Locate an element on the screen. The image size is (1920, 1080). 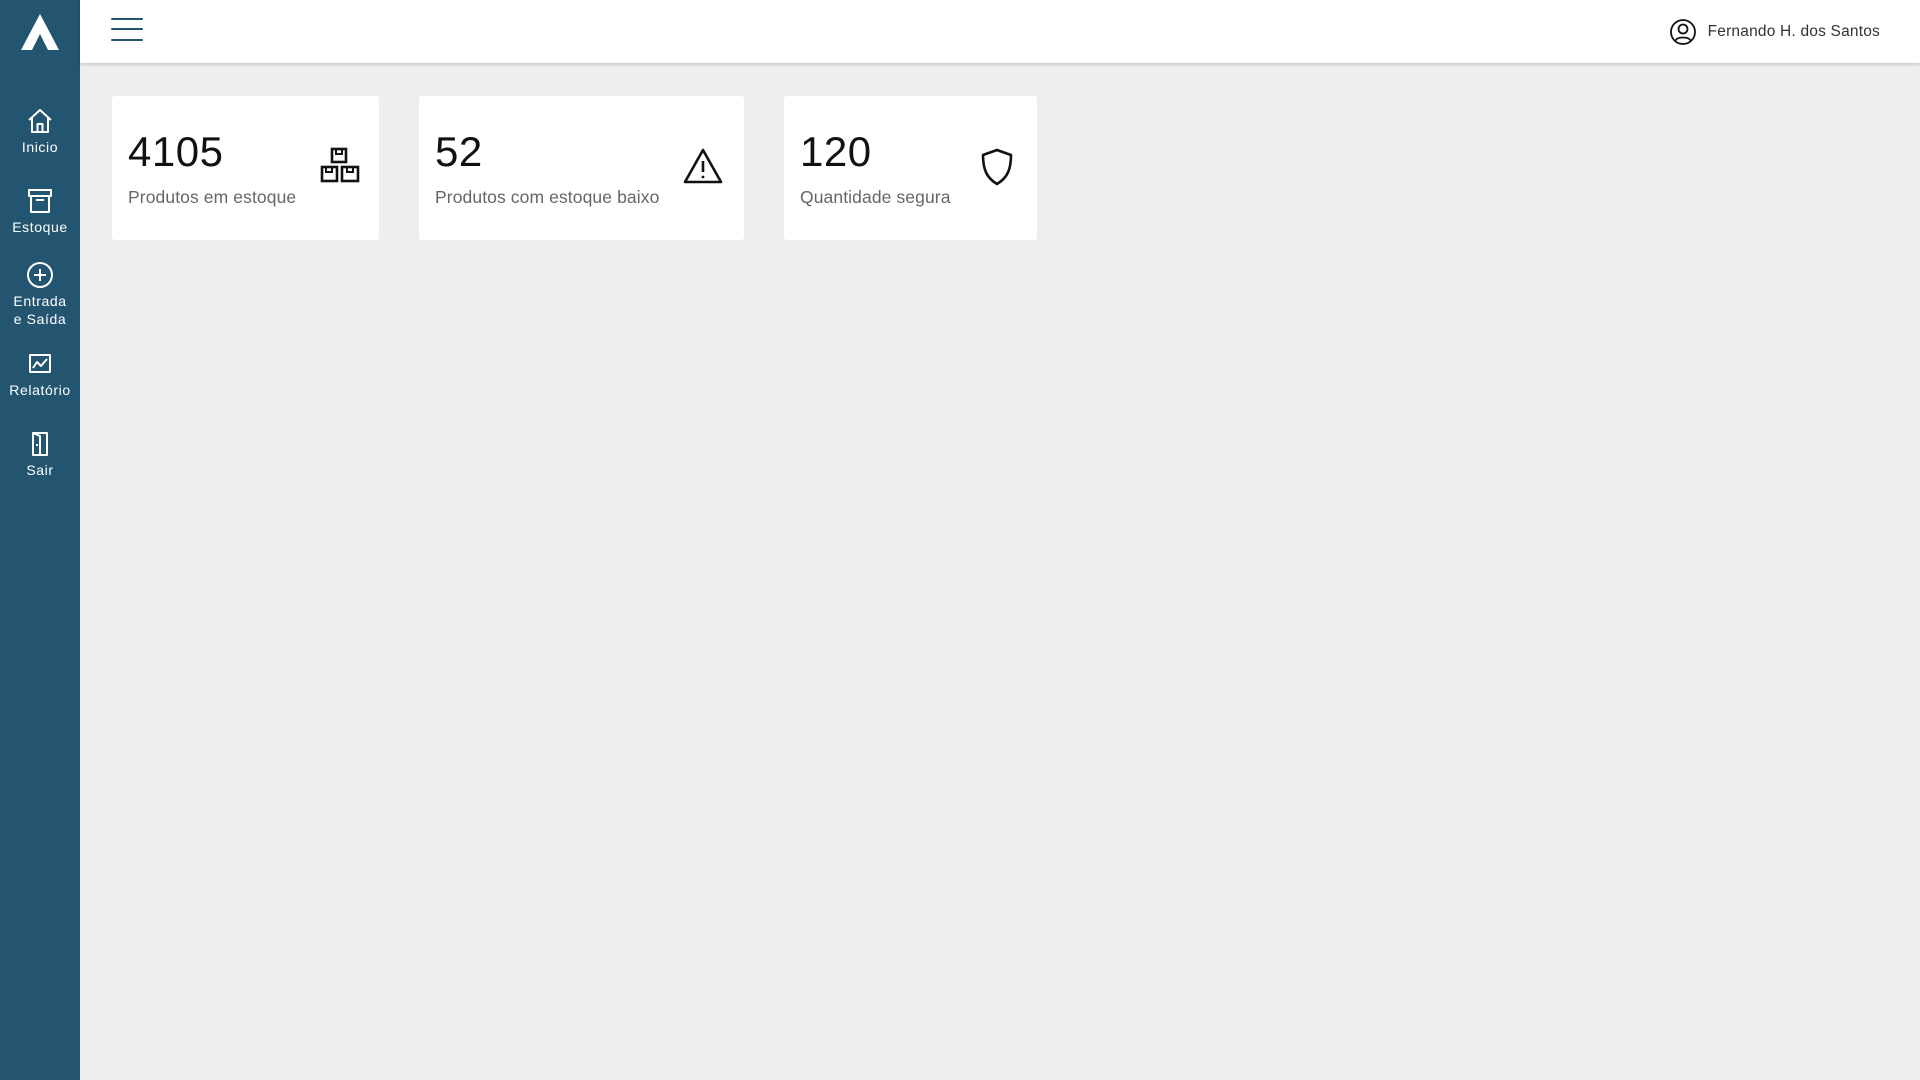
stat-value: 4105 is located at coordinates (176, 151).